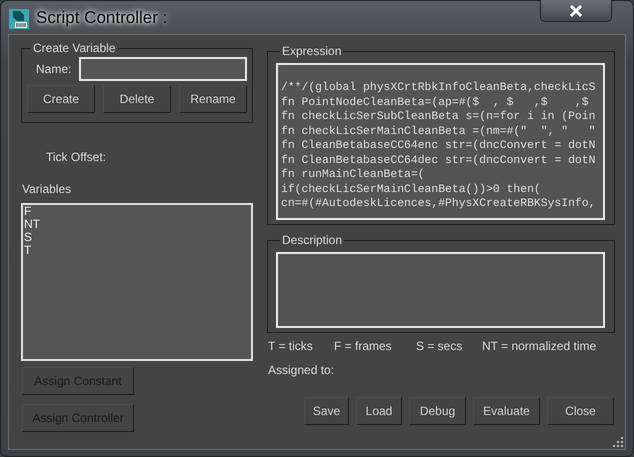 The image size is (634, 457). What do you see at coordinates (437, 411) in the screenshot?
I see `dialog-button: Debug` at bounding box center [437, 411].